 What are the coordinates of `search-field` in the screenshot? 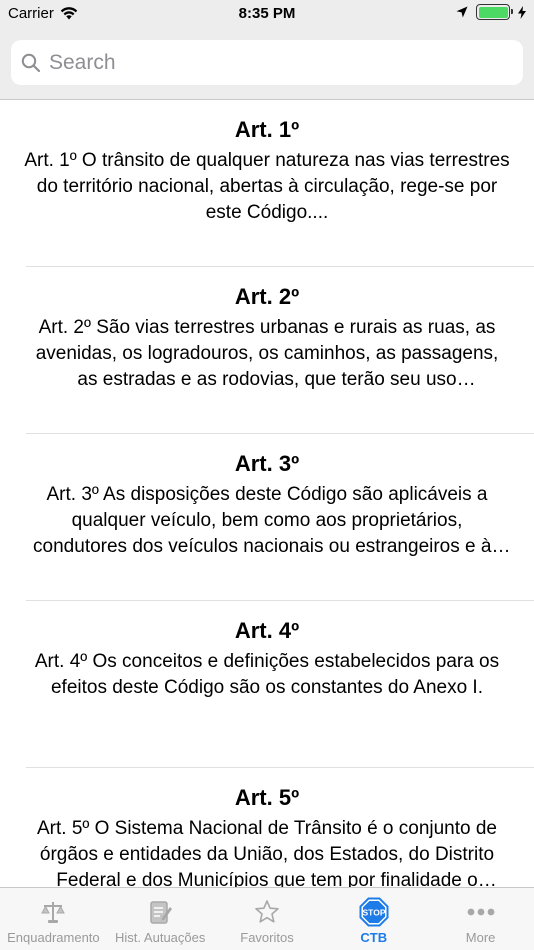 It's located at (267, 62).